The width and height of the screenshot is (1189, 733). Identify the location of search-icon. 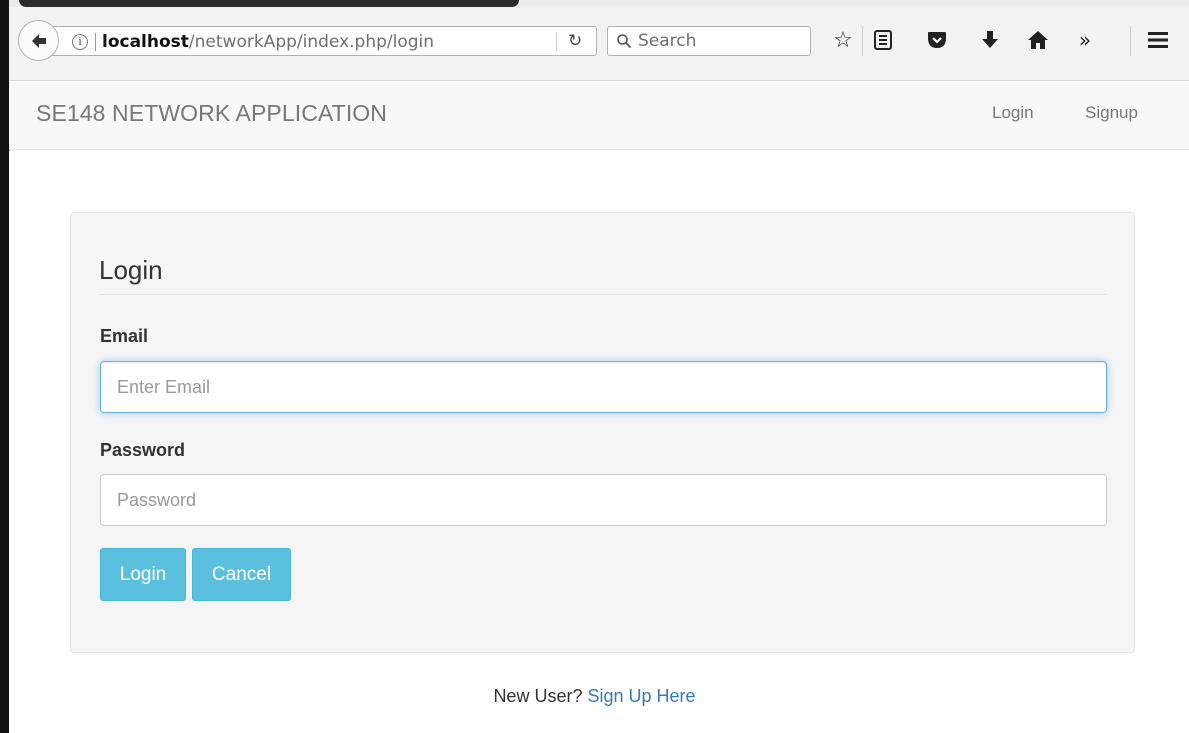
(624, 41).